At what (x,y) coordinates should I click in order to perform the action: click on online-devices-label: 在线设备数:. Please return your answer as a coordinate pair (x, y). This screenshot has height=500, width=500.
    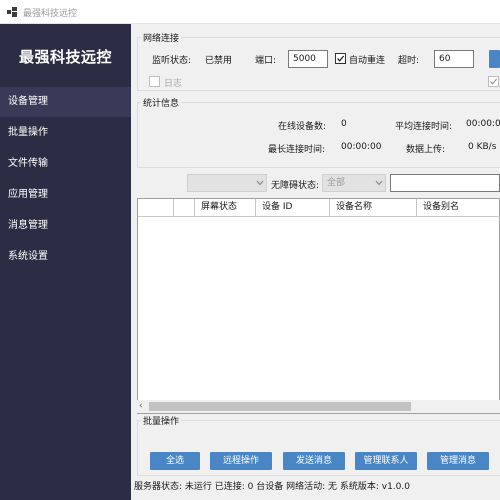
    Looking at the image, I should click on (302, 127).